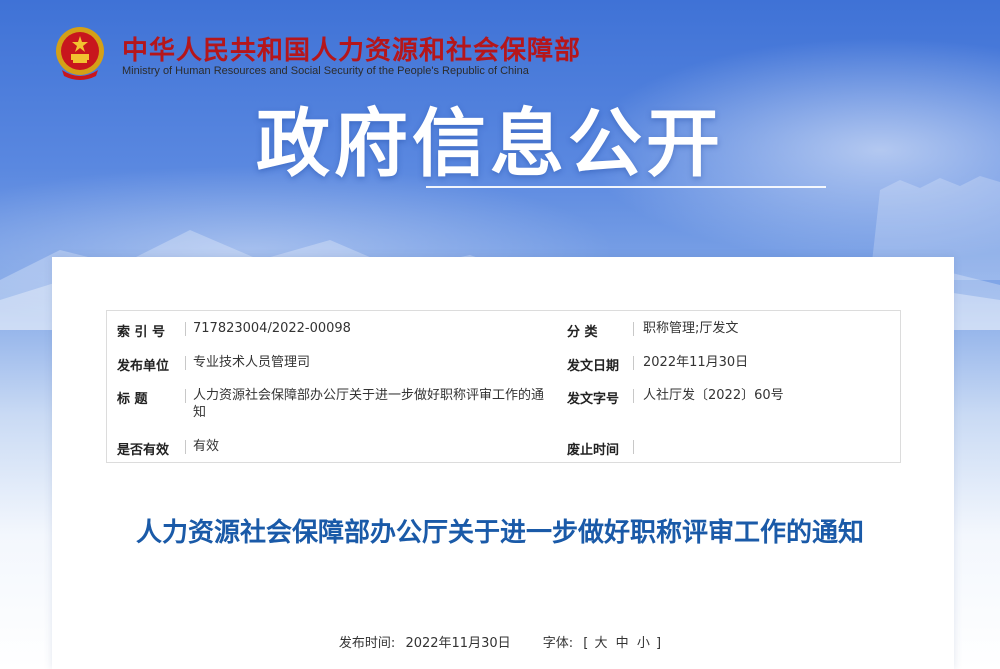 This screenshot has width=1000, height=669. Describe the element at coordinates (622, 641) in the screenshot. I see `font-medium-button: 中` at that location.